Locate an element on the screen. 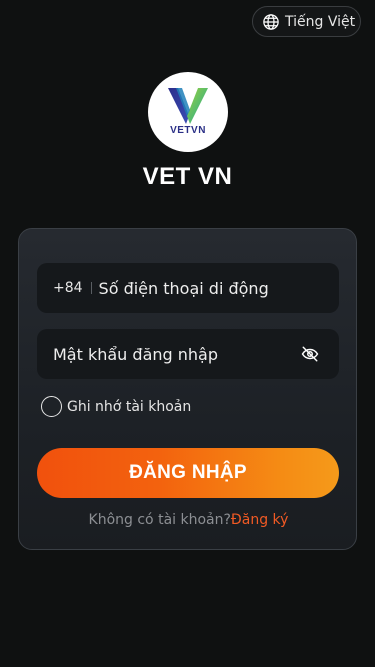 This screenshot has width=375, height=667. logo-wordmark: VETVN is located at coordinates (188, 130).